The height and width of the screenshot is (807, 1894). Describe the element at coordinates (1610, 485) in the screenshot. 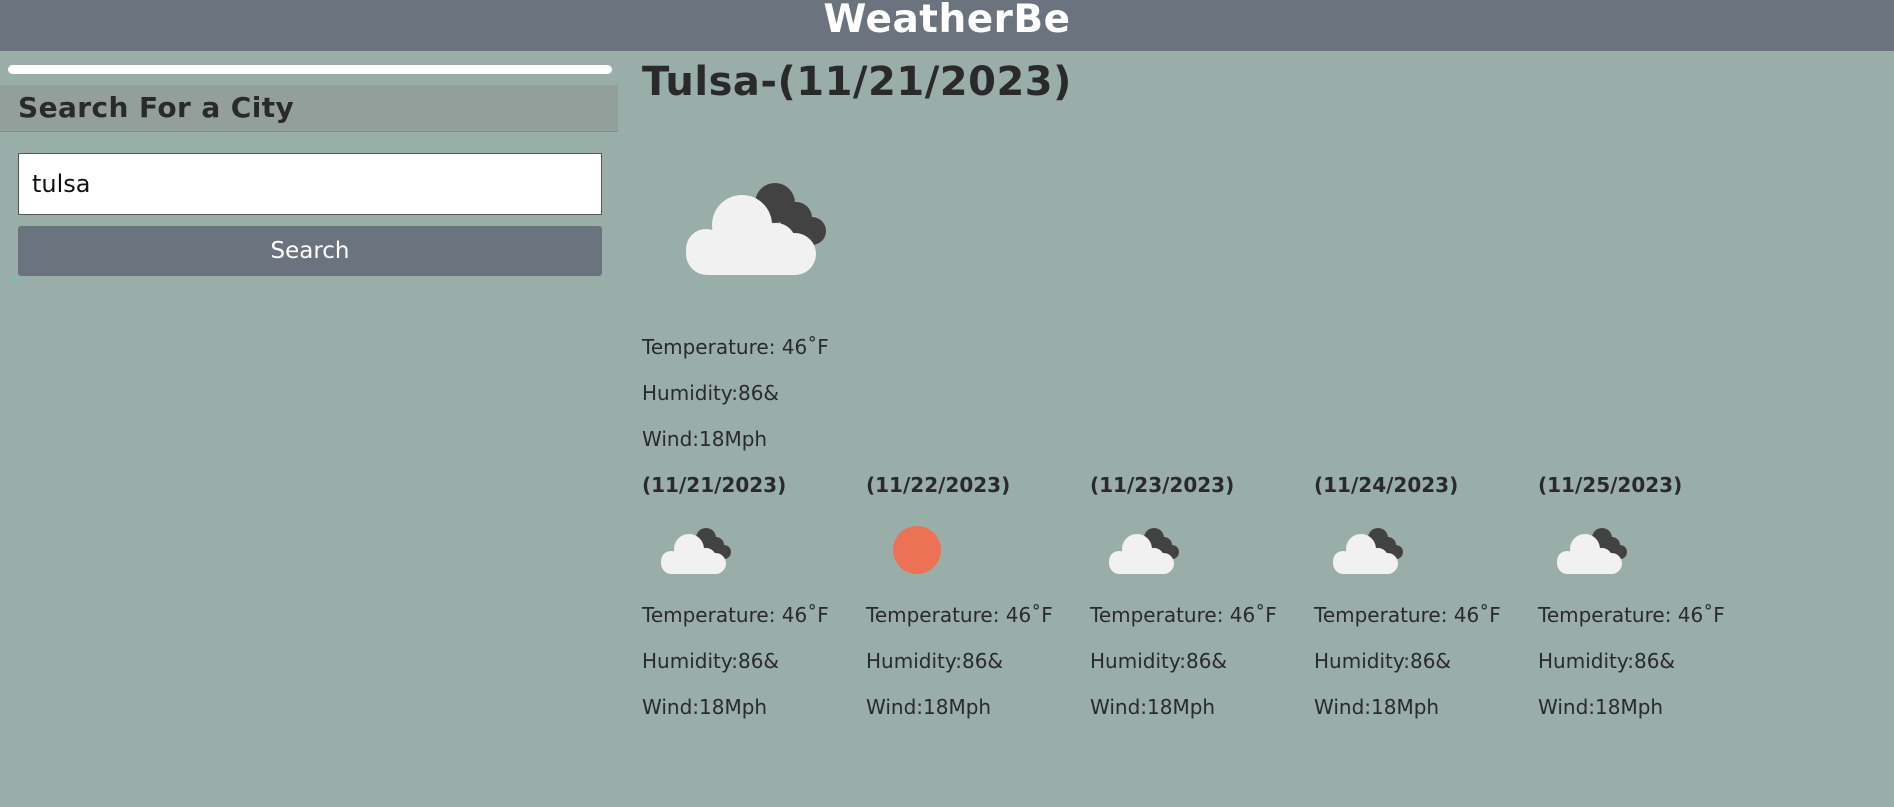

I see `forecast-date: (11/25/2023)` at that location.